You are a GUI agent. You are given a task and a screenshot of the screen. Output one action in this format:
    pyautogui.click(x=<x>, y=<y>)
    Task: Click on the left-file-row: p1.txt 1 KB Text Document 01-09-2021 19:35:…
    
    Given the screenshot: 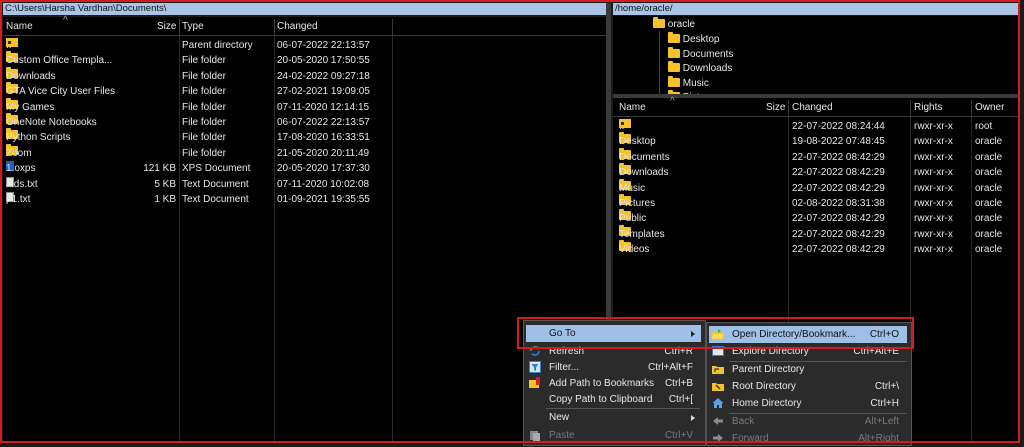 What is the action you would take?
    pyautogui.click(x=304, y=199)
    